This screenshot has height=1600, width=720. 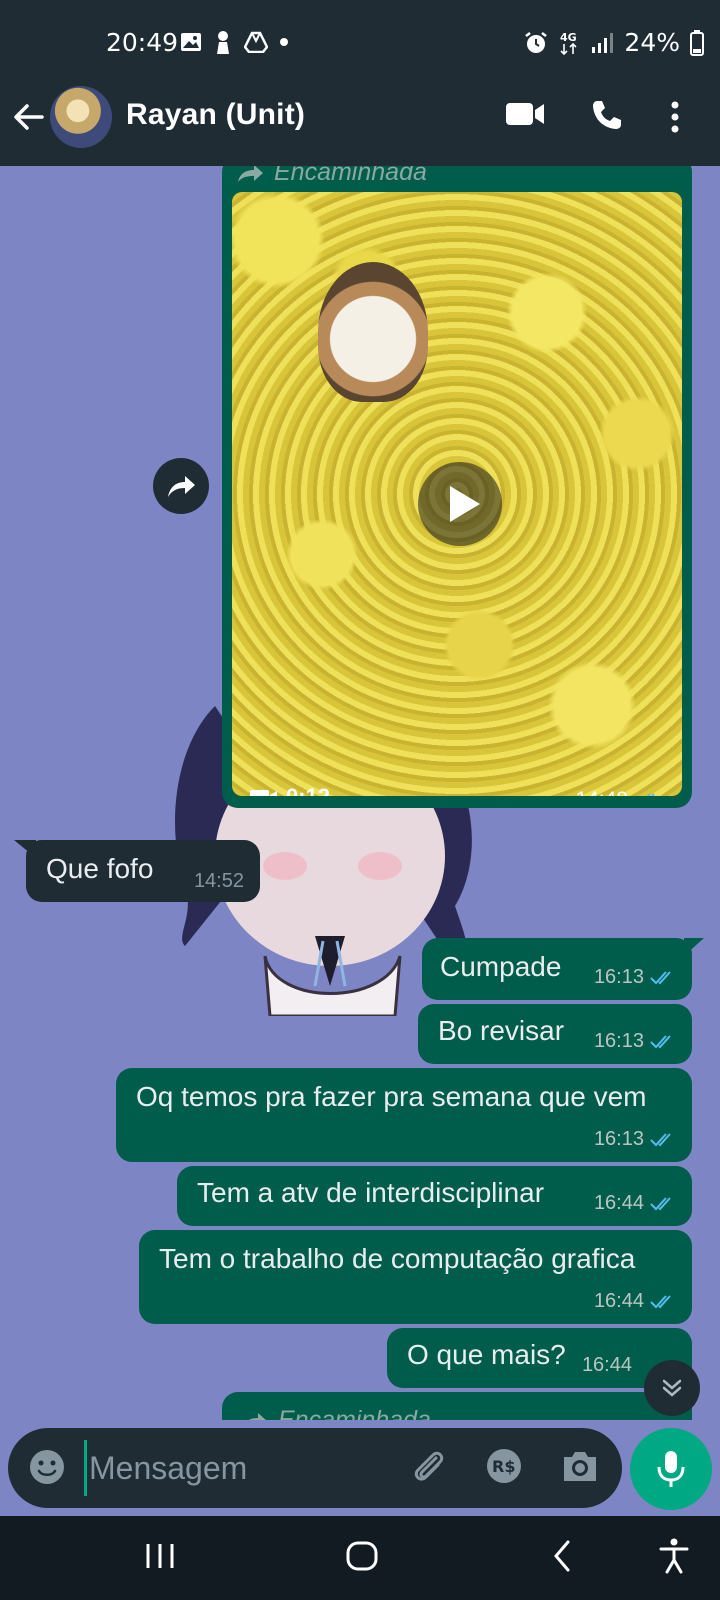 What do you see at coordinates (603, 42) in the screenshot?
I see `signal-icon` at bounding box center [603, 42].